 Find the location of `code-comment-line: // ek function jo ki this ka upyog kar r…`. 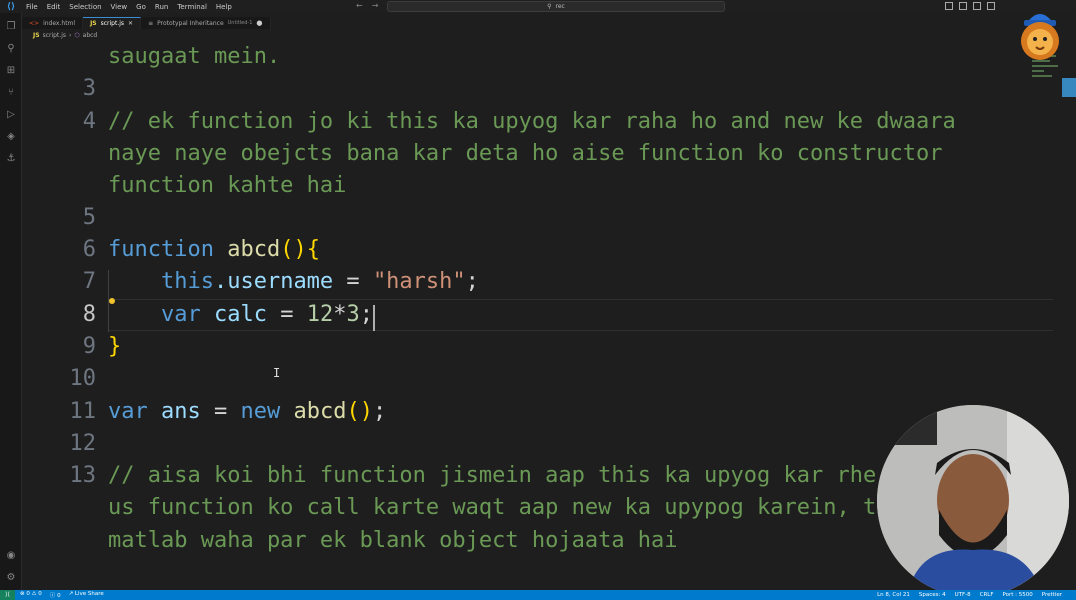

code-comment-line: // ek function jo ki this ka upyog kar r… is located at coordinates (532, 121).